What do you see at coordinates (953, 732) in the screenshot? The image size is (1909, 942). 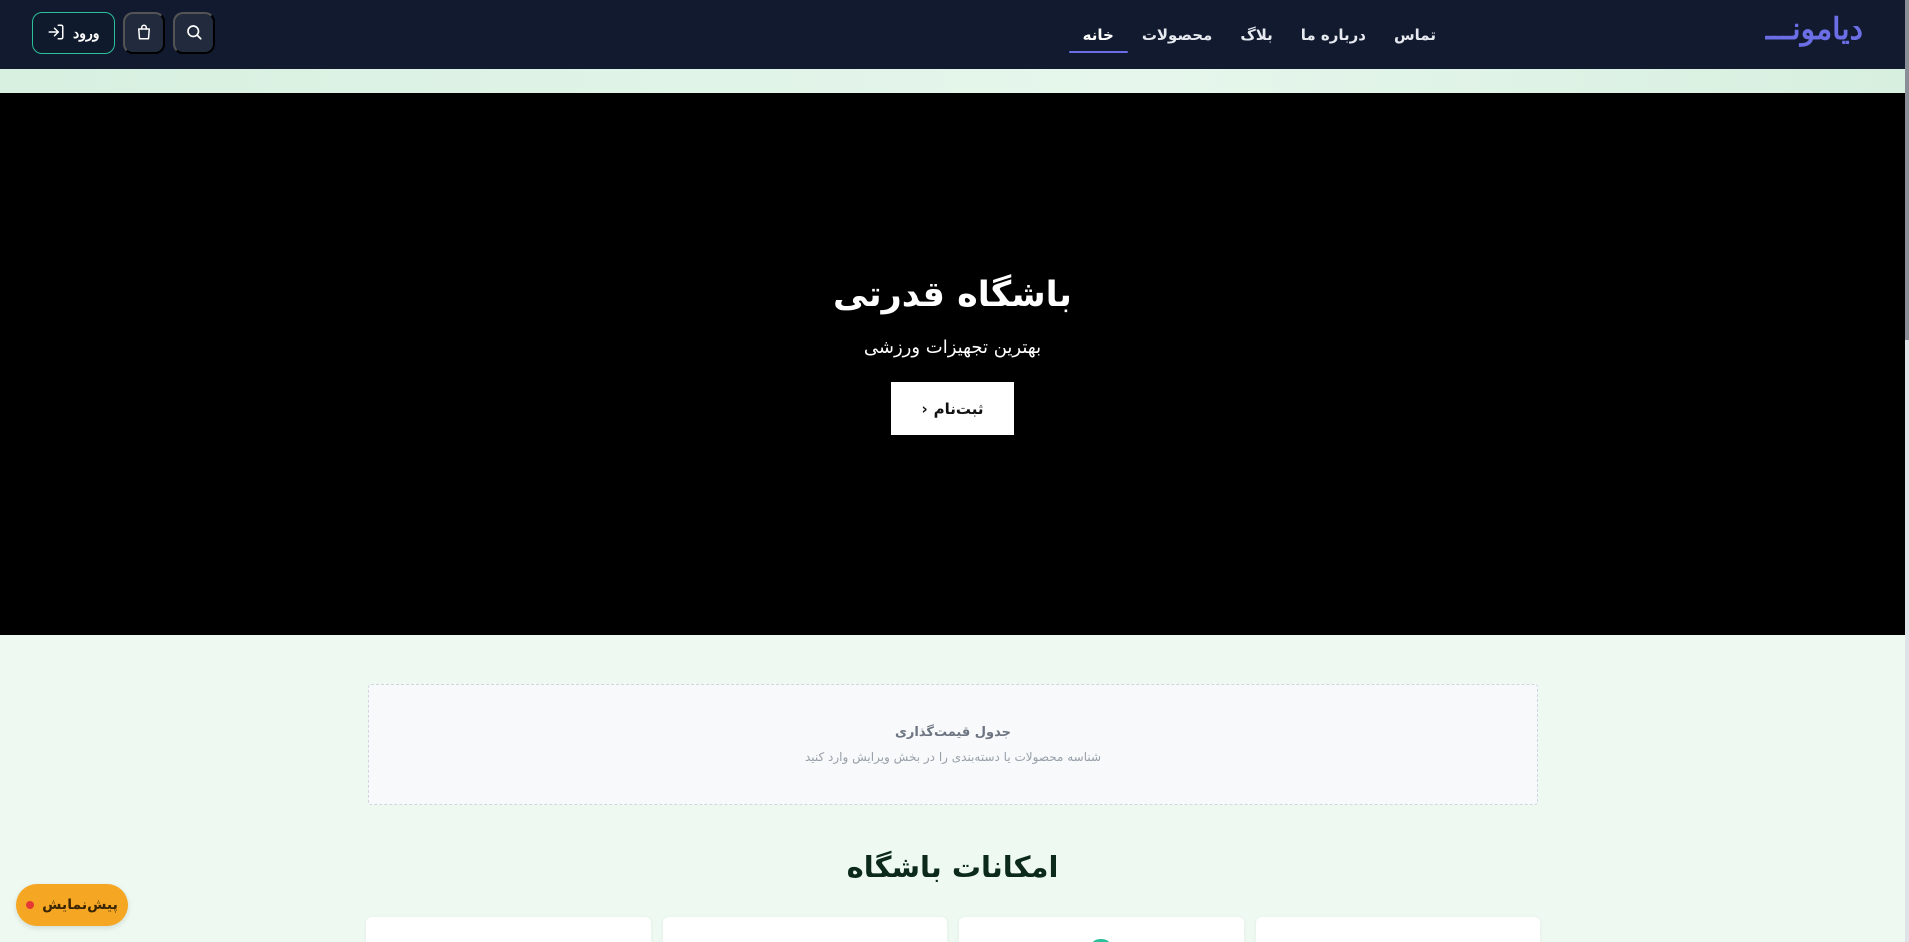 I see `pricing-title: جدول قیمت‌گذاری` at bounding box center [953, 732].